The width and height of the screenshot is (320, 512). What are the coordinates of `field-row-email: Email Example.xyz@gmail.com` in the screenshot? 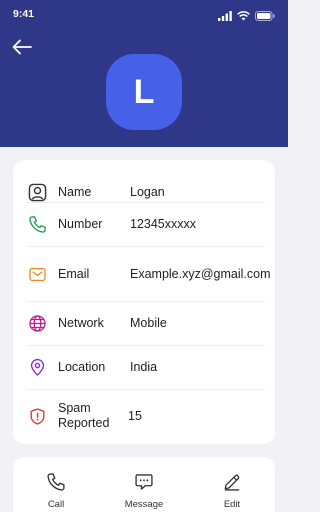 It's located at (144, 274).